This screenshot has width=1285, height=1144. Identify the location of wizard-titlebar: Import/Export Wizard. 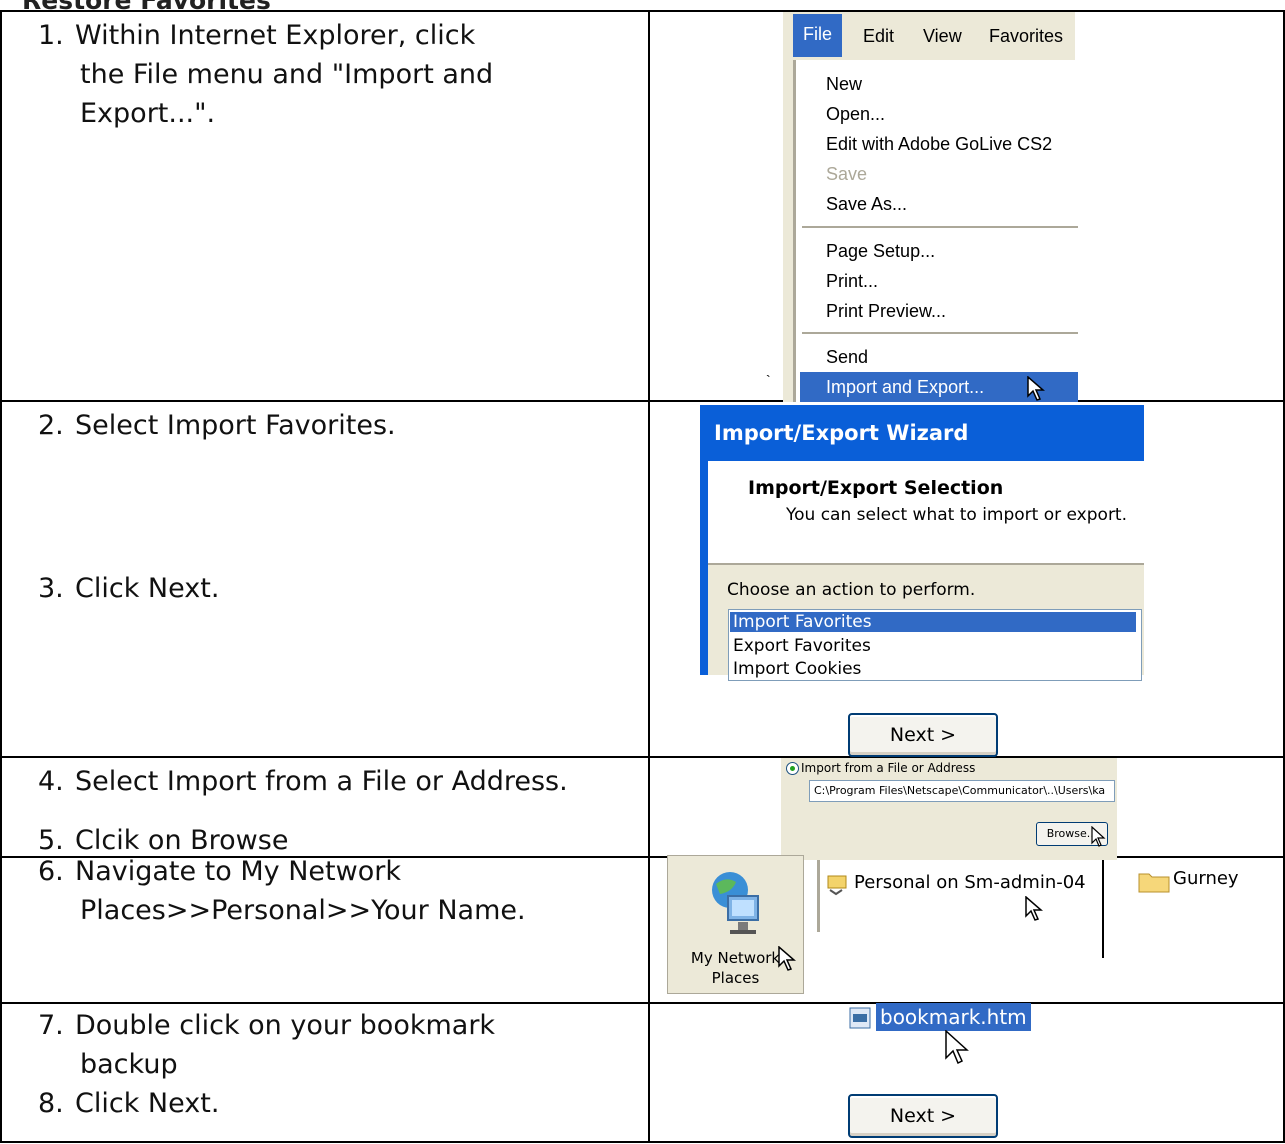
(922, 433).